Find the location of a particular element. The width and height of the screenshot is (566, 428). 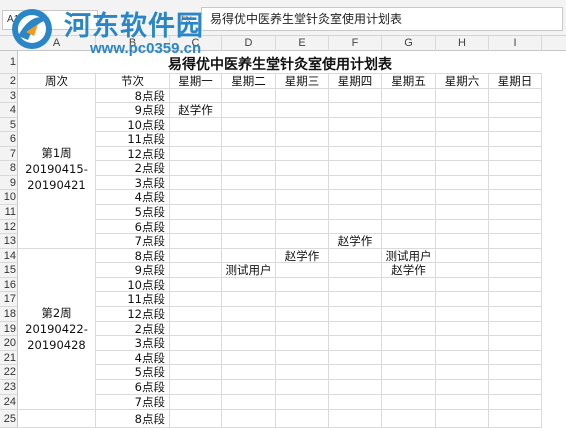

cell-c24 is located at coordinates (196, 402).